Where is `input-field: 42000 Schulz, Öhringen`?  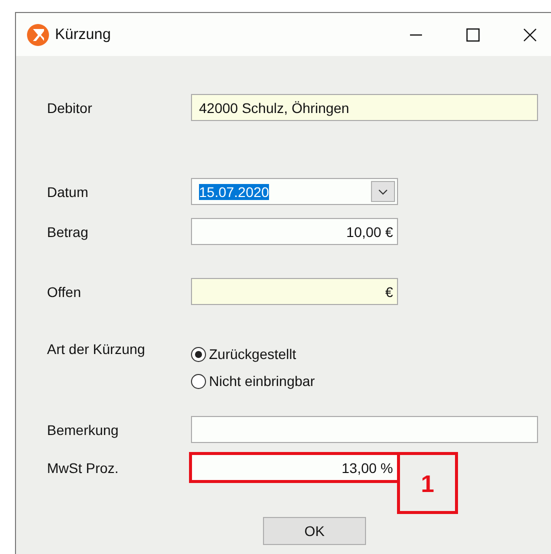
input-field: 42000 Schulz, Öhringen is located at coordinates (364, 107).